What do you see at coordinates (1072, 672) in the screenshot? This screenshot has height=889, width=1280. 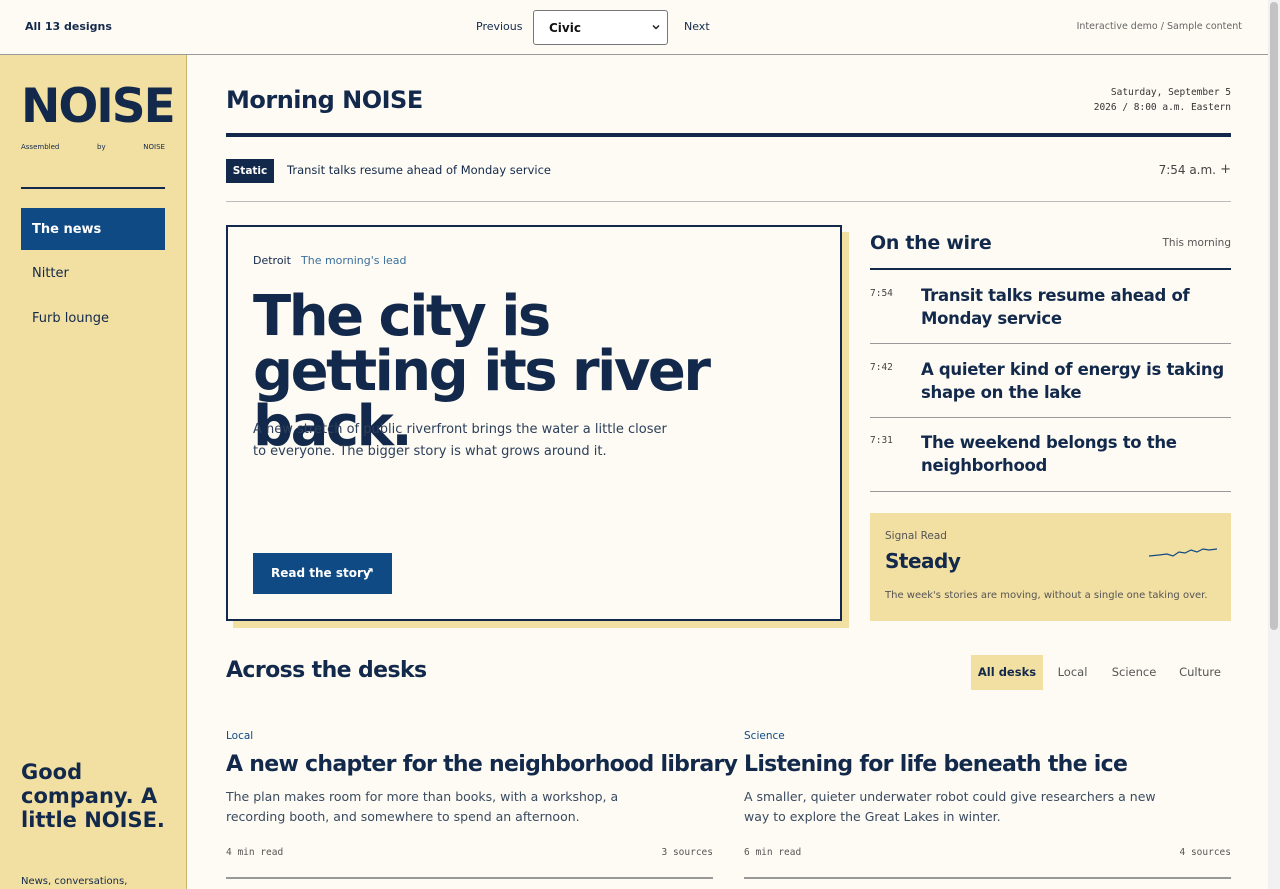 I see `tab-local: Local` at bounding box center [1072, 672].